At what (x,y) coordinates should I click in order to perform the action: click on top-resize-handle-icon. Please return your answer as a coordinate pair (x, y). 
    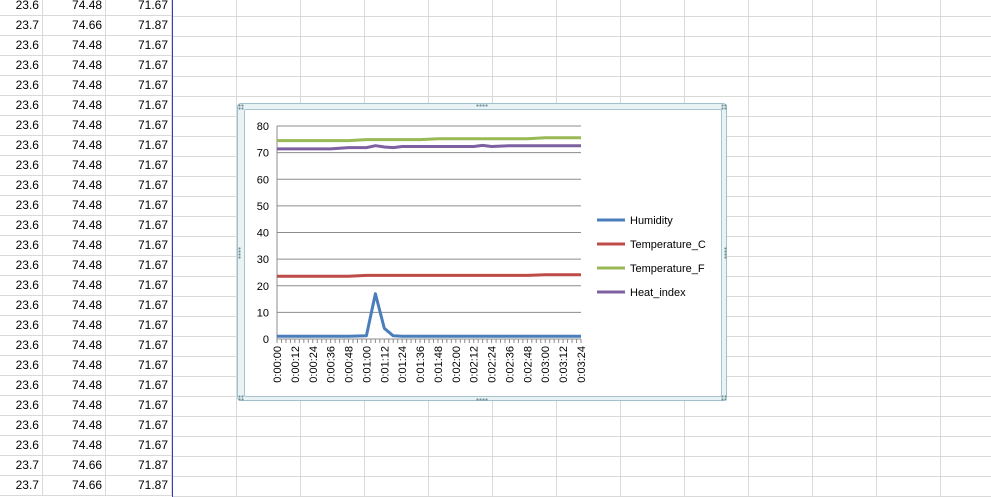
    Looking at the image, I should click on (482, 105).